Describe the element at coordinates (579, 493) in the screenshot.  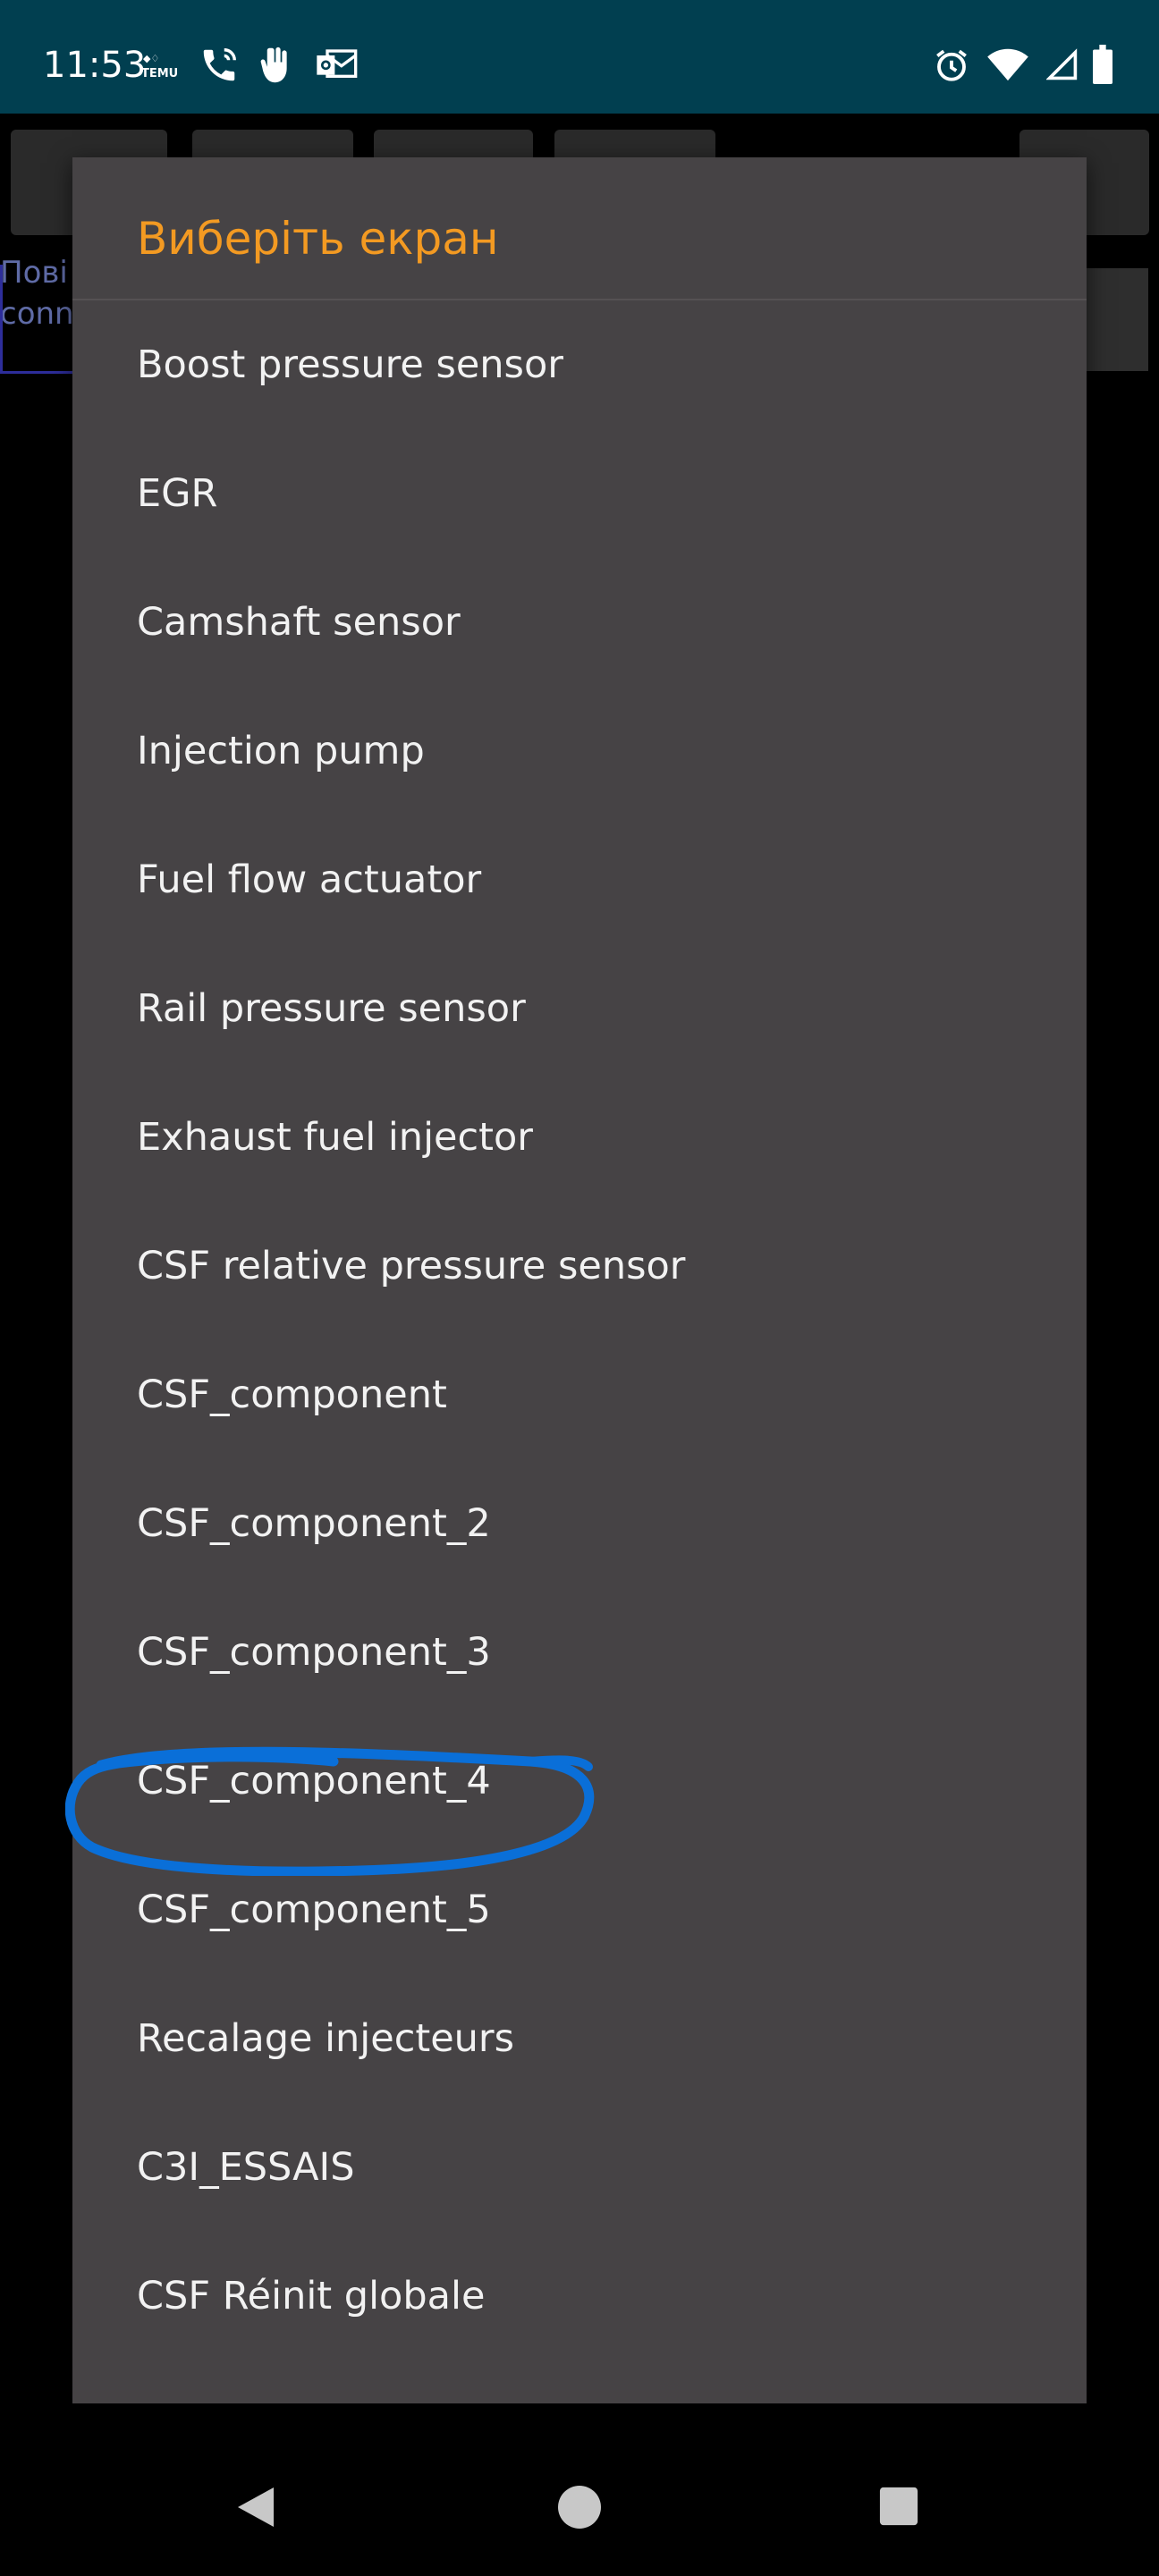
I see `list-item-egr: EGR` at that location.